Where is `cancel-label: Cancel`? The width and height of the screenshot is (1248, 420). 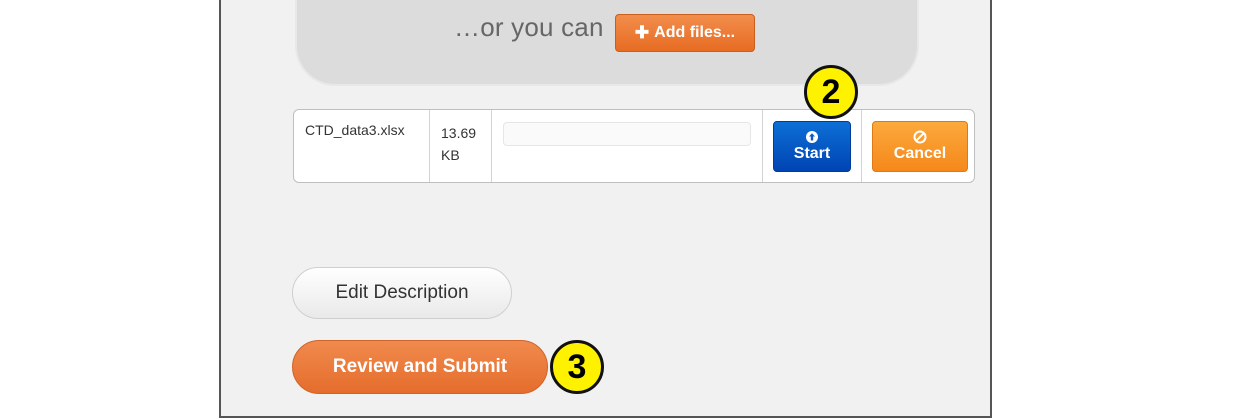
cancel-label: Cancel is located at coordinates (920, 153).